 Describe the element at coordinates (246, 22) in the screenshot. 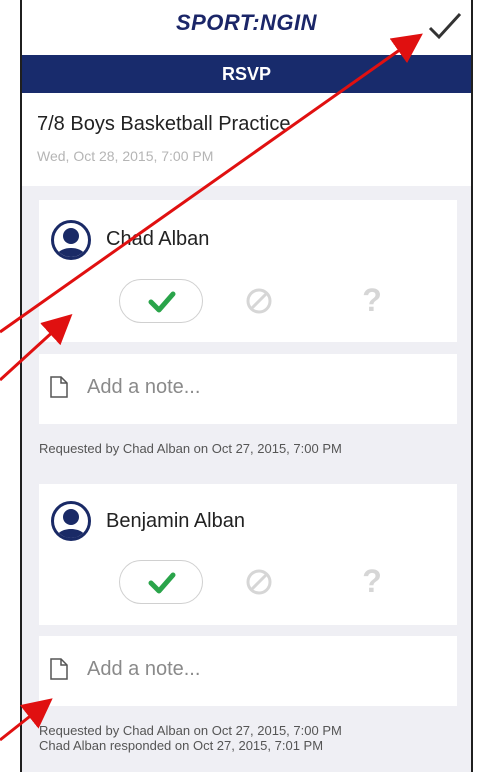

I see `sportngin-logo: SPORT:NGIN` at that location.